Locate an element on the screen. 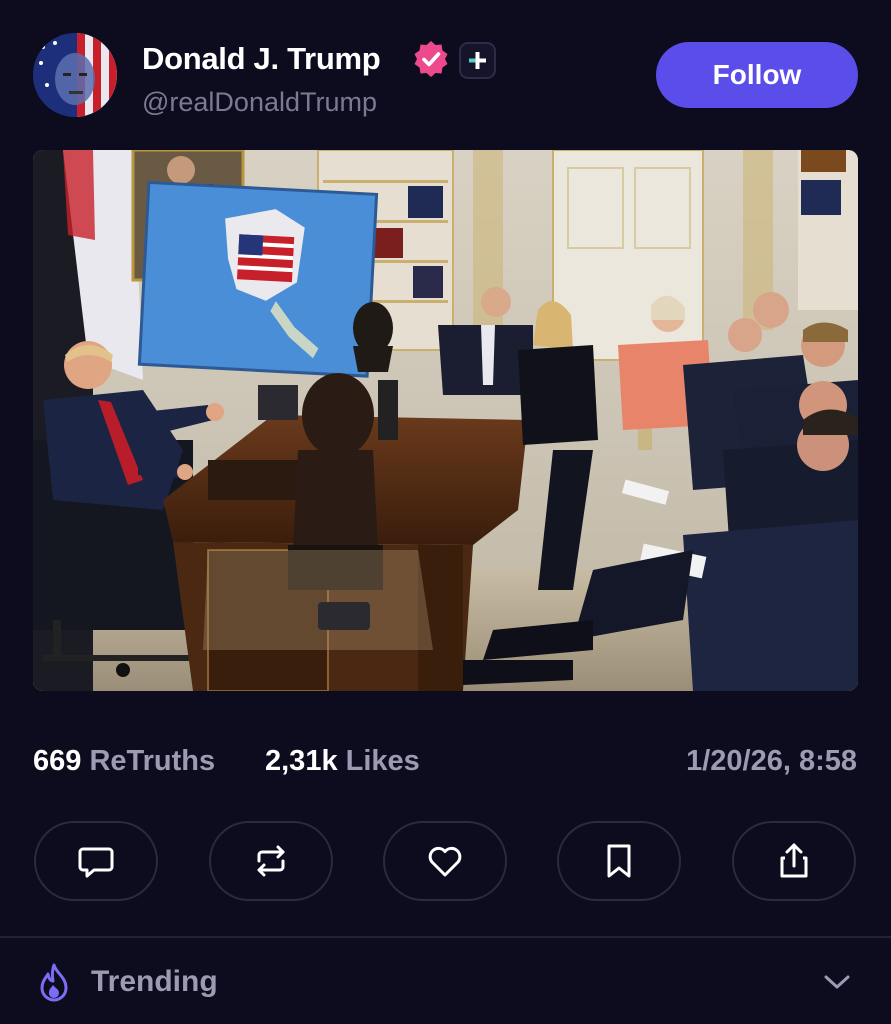 The width and height of the screenshot is (891, 1024). share-button is located at coordinates (794, 861).